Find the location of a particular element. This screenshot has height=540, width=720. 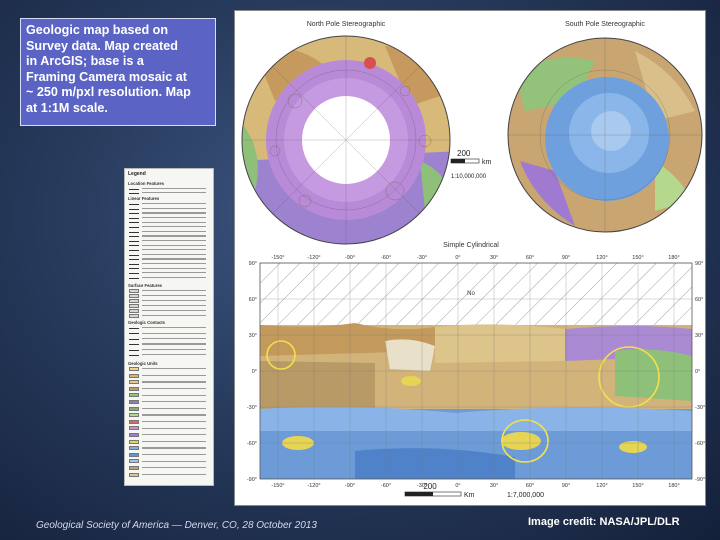

caption-line: in ArcGIS; base is a is located at coordinates (85, 61).